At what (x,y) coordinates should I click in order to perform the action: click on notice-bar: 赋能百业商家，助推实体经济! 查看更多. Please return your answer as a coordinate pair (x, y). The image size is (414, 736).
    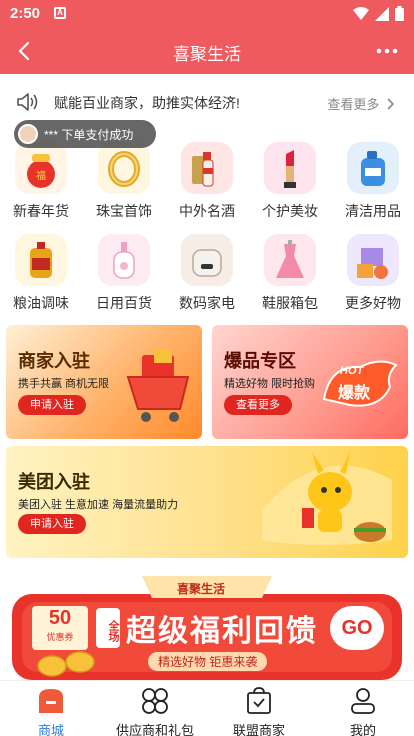
    Looking at the image, I should click on (207, 102).